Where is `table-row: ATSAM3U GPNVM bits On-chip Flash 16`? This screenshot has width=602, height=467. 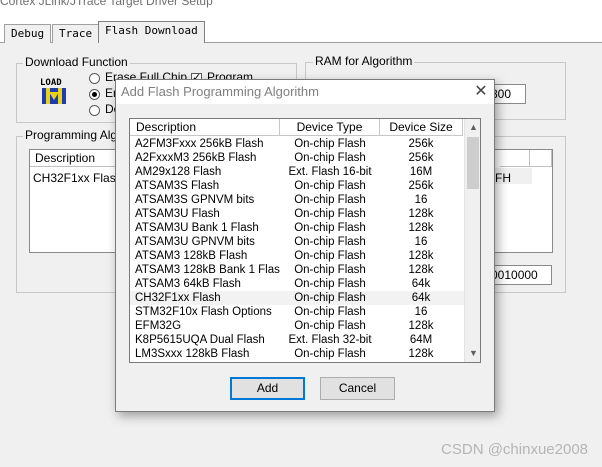 table-row: ATSAM3U GPNVM bits On-chip Flash 16 is located at coordinates (297, 242).